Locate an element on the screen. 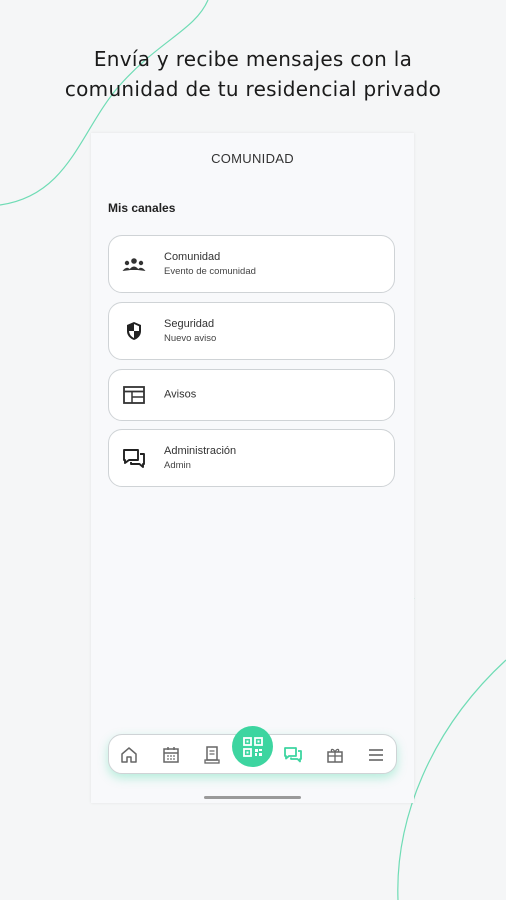 The width and height of the screenshot is (506, 900). group-icon is located at coordinates (134, 264).